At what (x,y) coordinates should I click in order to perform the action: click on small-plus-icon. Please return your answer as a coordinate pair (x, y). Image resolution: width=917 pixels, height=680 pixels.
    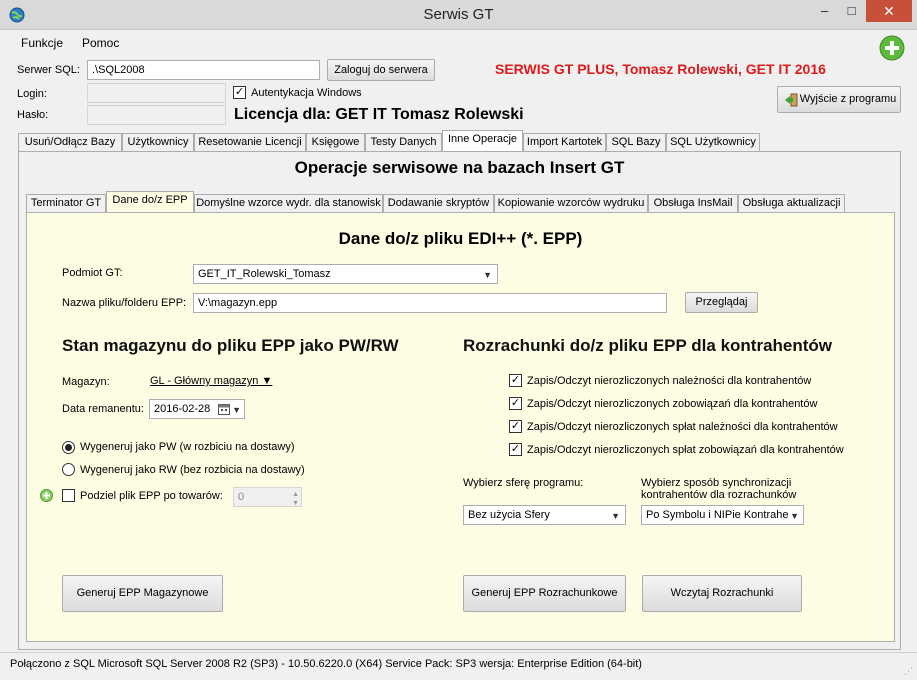
    Looking at the image, I should click on (46, 495).